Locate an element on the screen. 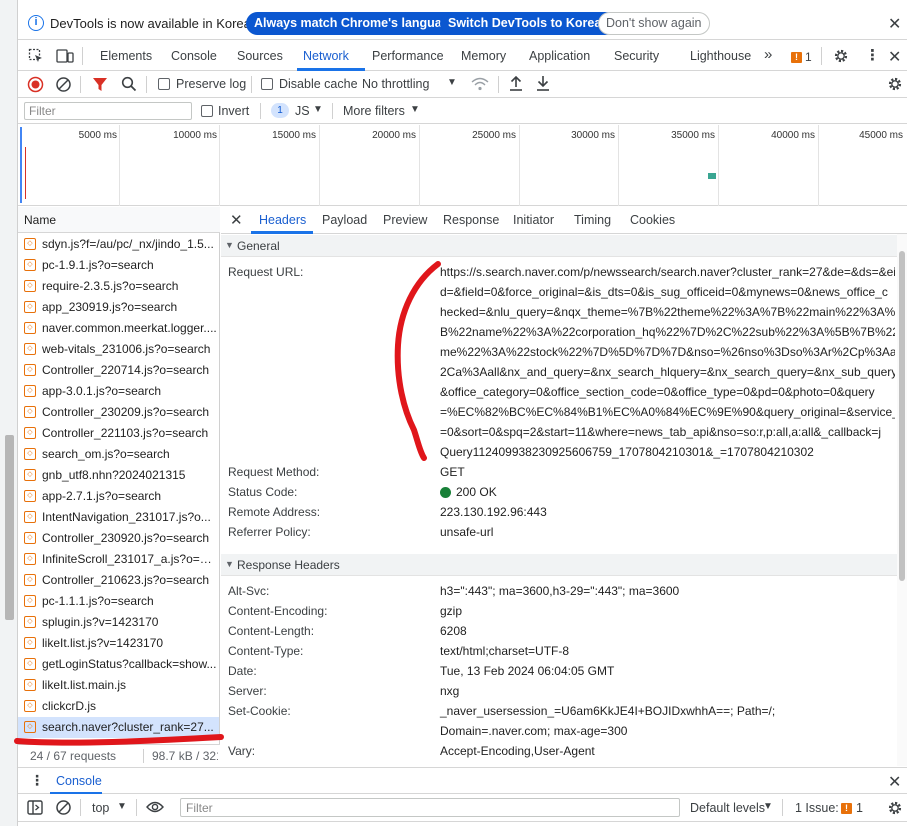 The height and width of the screenshot is (826, 907). log-levels-select: Default levels is located at coordinates (727, 808).